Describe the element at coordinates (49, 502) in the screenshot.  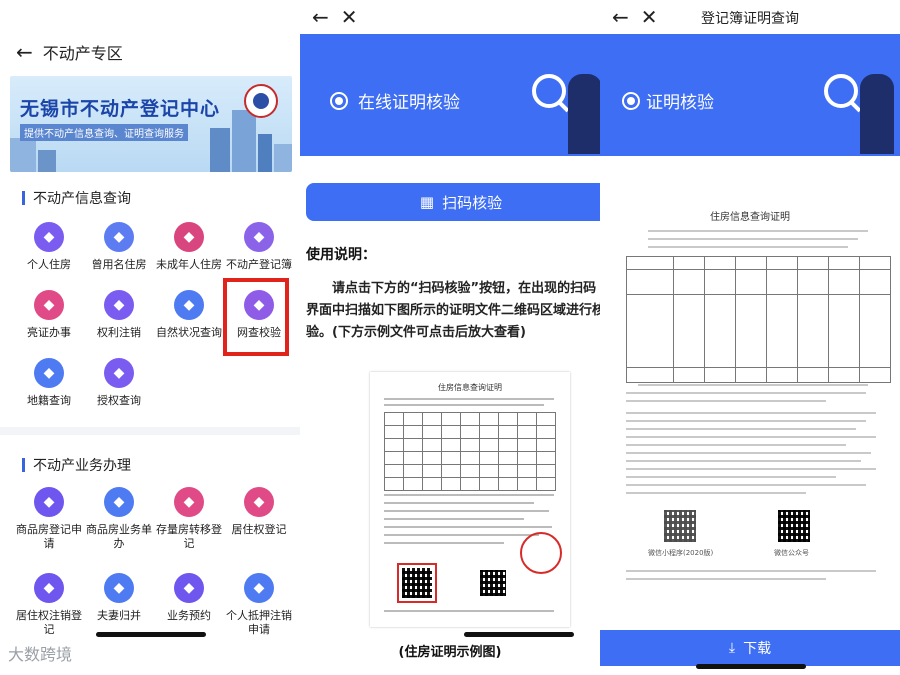
I see `house-doc-icon: ◆` at that location.